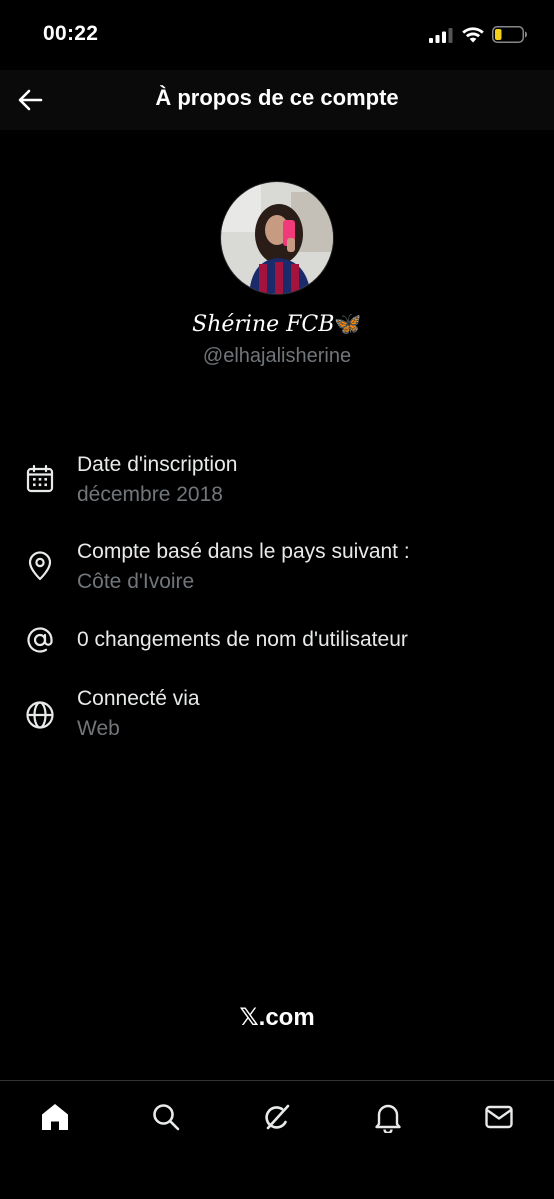  I want to click on status-bar: 00:22, so click(277, 35).